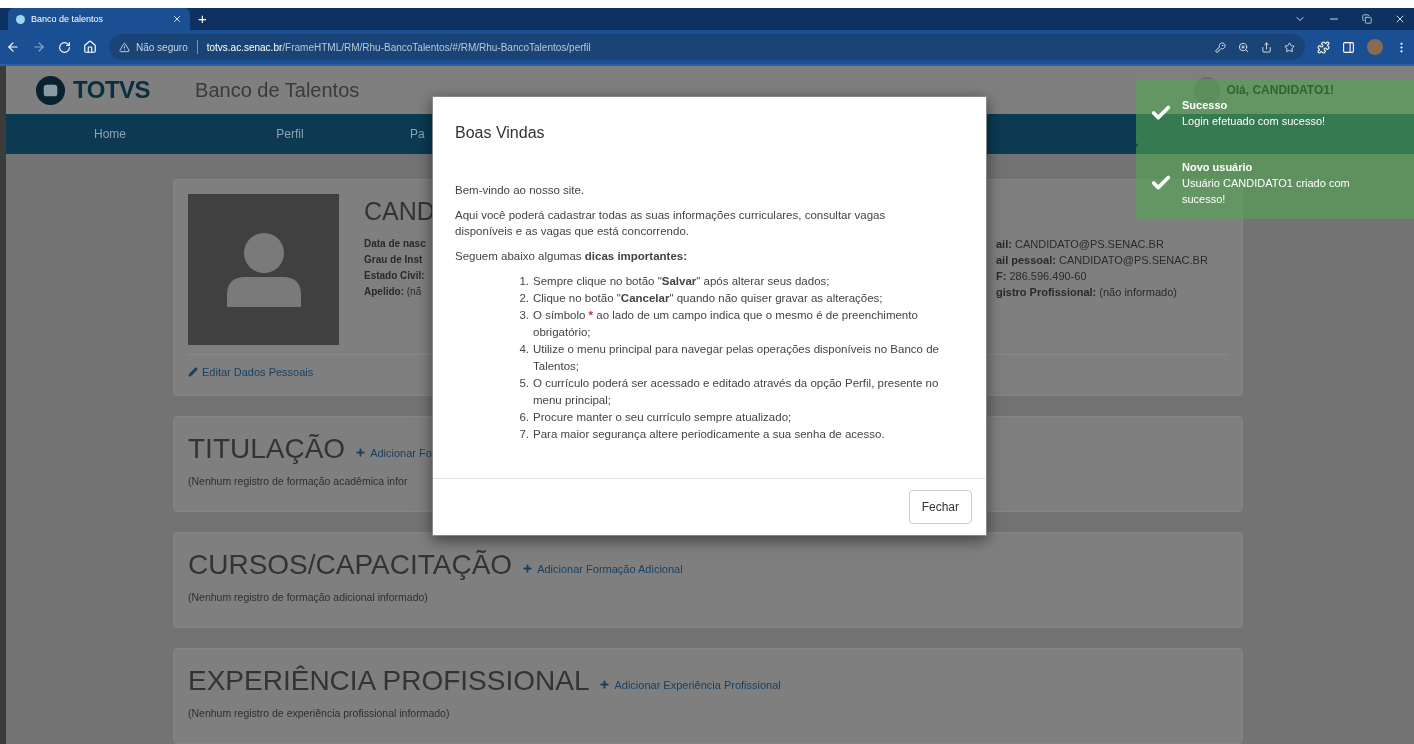 This screenshot has width=1414, height=744. I want to click on dialog-paragraph: Bem-vindo ao nosso site., so click(520, 190).